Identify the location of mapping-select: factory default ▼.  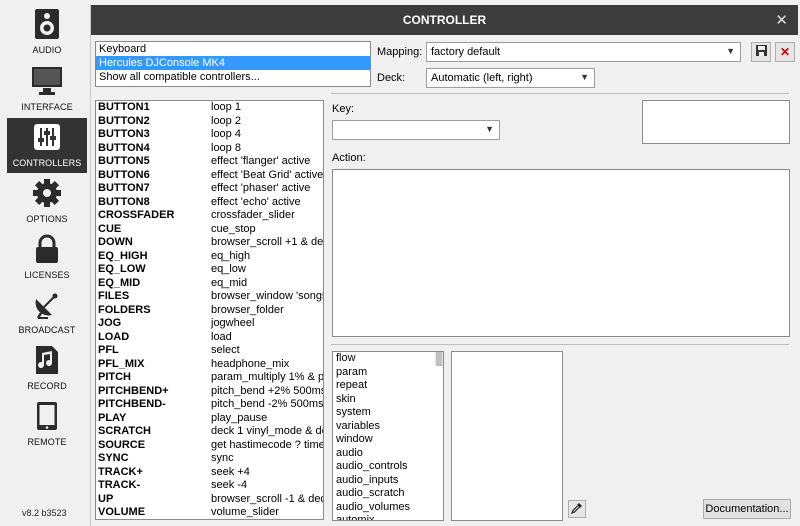
(583, 52).